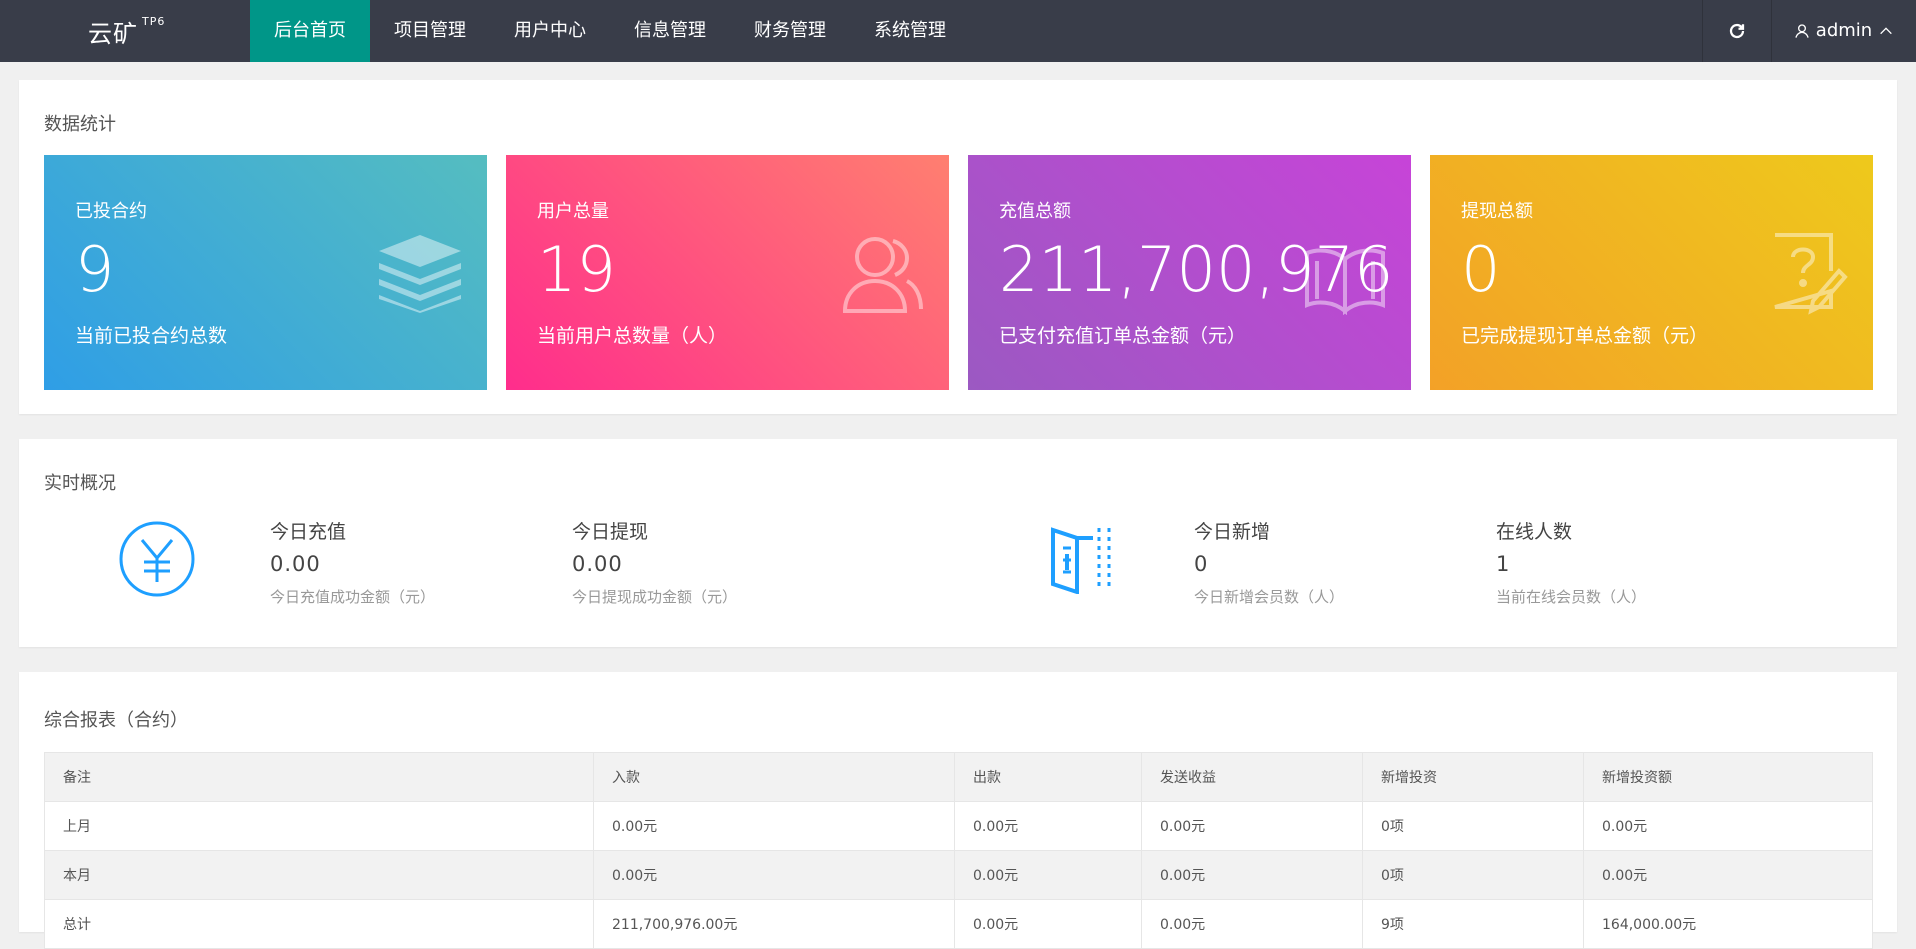 The height and width of the screenshot is (949, 1916). What do you see at coordinates (576, 269) in the screenshot?
I see `stat-value: 19` at bounding box center [576, 269].